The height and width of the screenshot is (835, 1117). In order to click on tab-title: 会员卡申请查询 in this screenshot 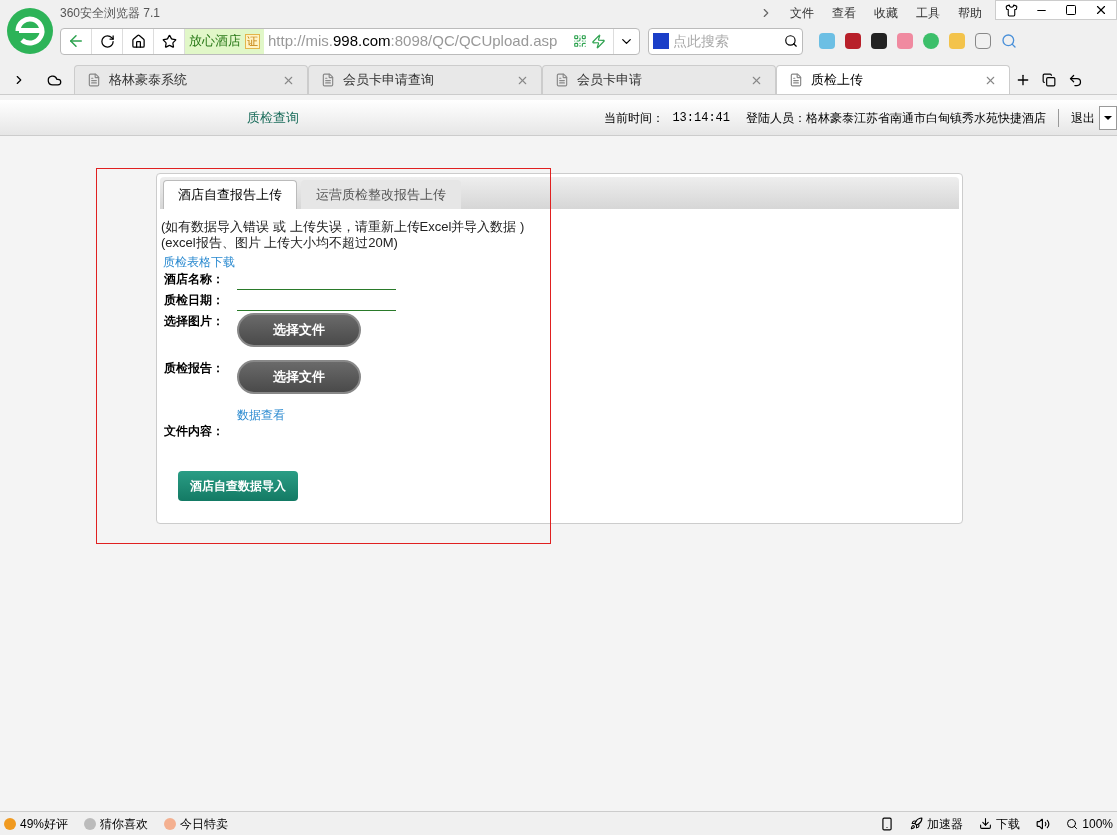, I will do `click(389, 80)`.